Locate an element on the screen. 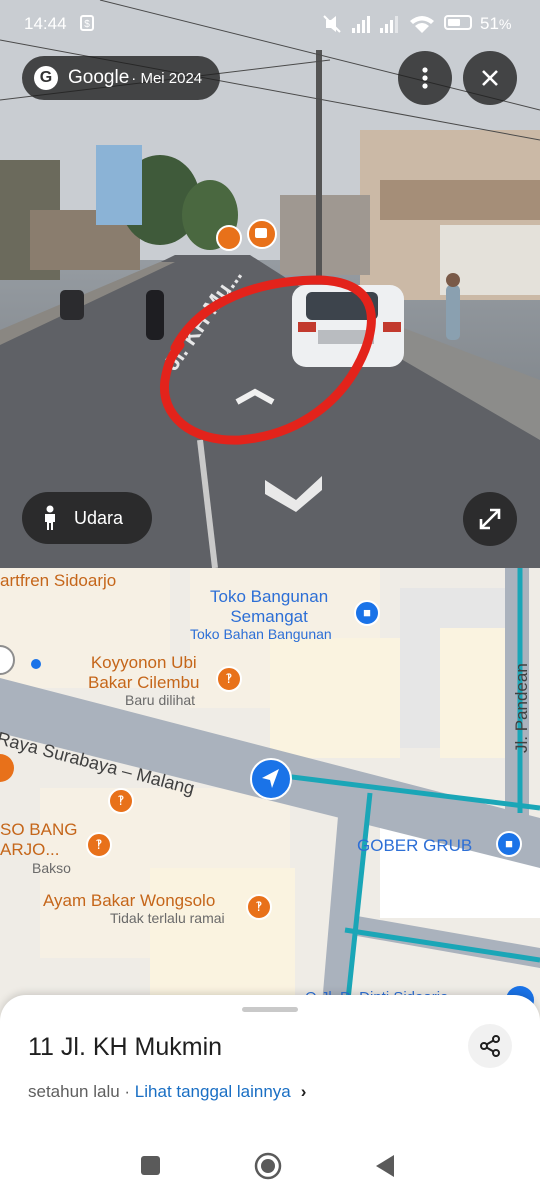  other-dates-link: Lihat tanggal lainnya is located at coordinates (213, 1091).